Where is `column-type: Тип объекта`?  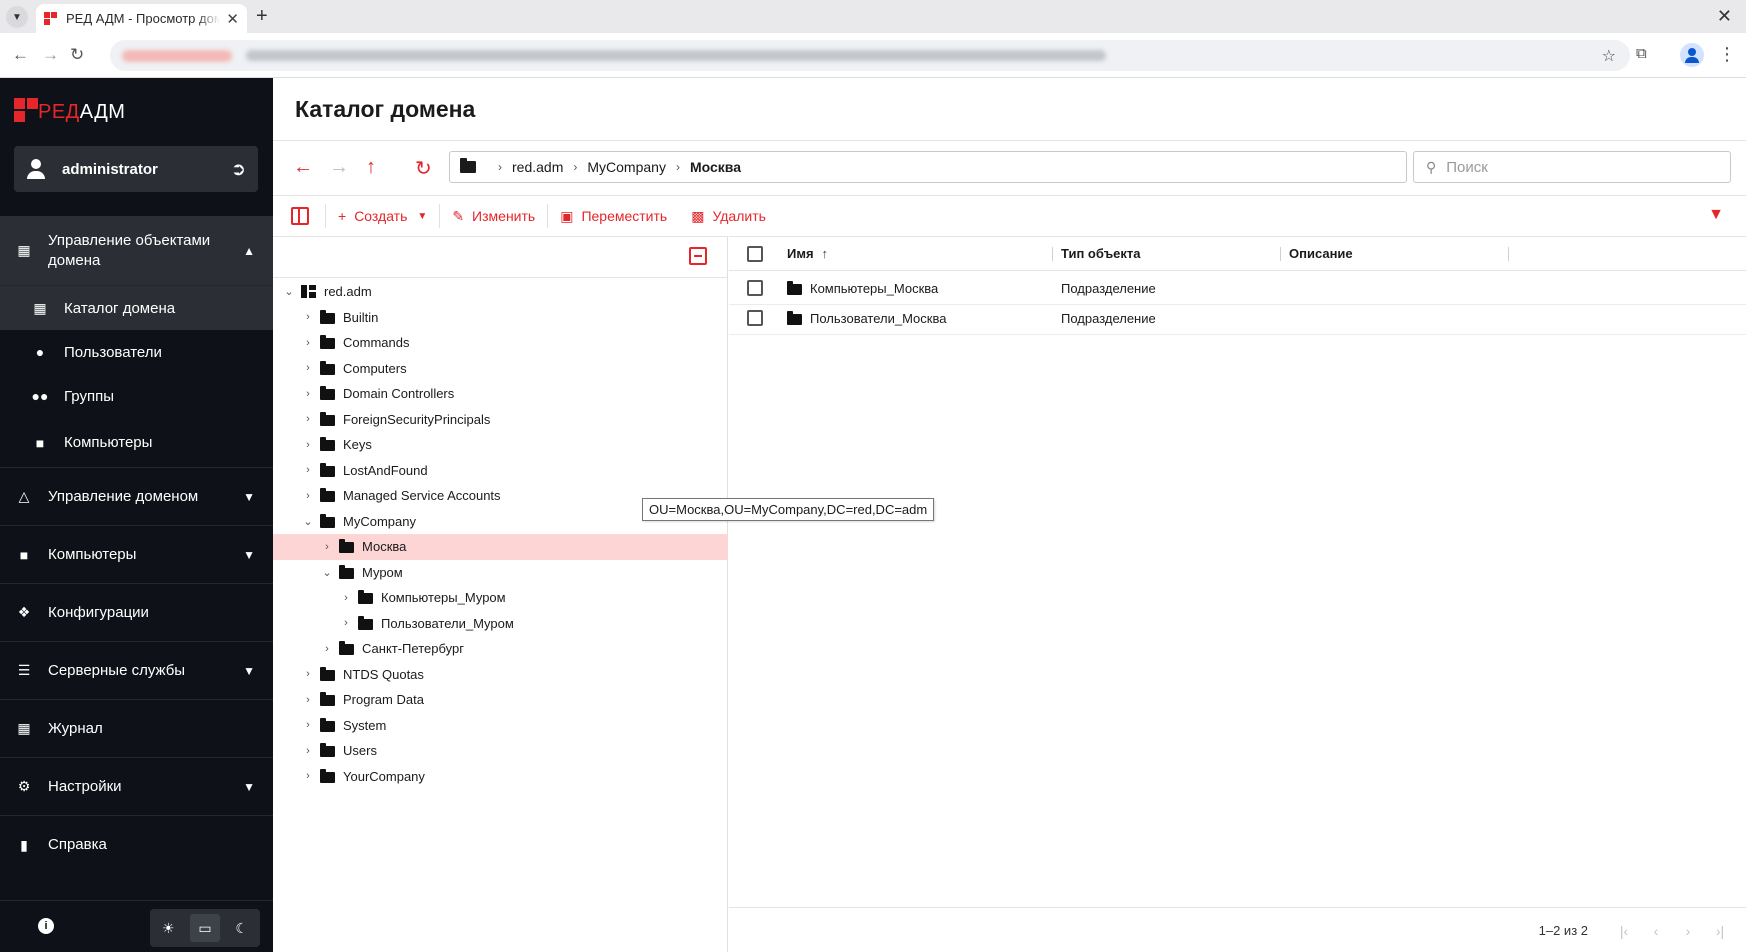 column-type: Тип объекта is located at coordinates (1167, 253).